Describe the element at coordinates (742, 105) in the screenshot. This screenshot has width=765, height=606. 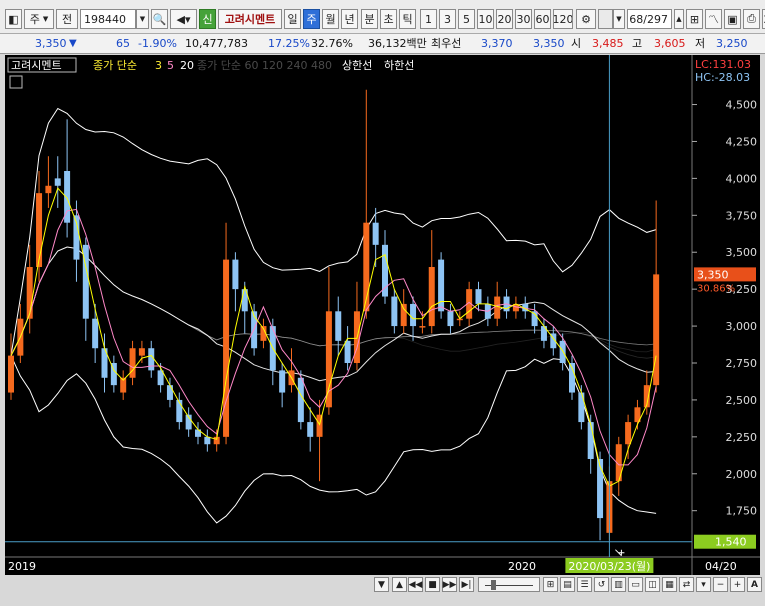
I see `y-tick-label: 4,500` at that location.